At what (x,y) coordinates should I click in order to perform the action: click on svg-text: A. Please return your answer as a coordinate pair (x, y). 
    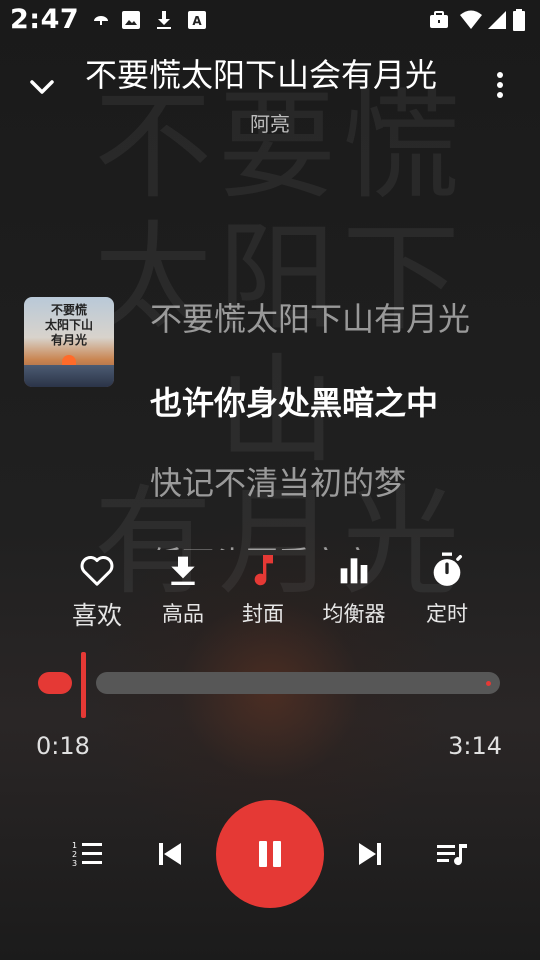
    Looking at the image, I should click on (197, 21).